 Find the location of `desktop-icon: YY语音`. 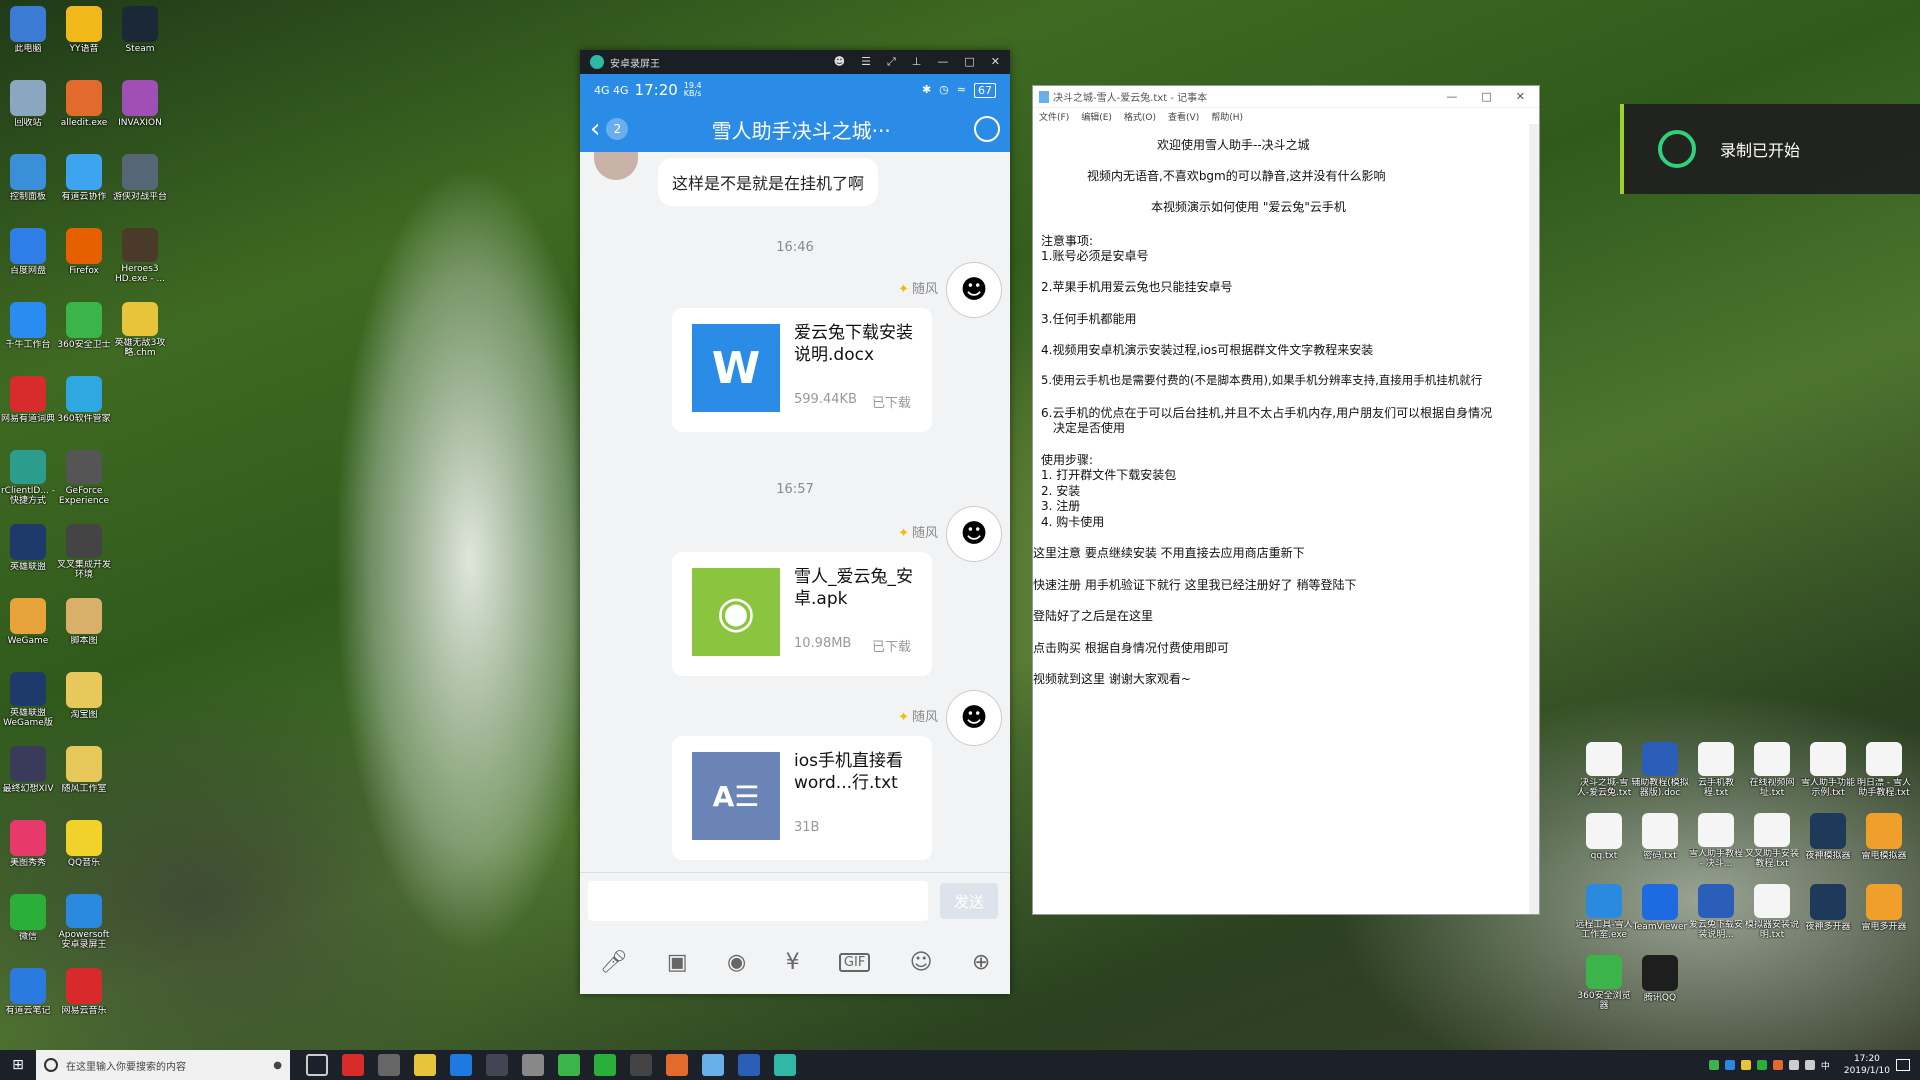

desktop-icon: YY语音 is located at coordinates (84, 32).